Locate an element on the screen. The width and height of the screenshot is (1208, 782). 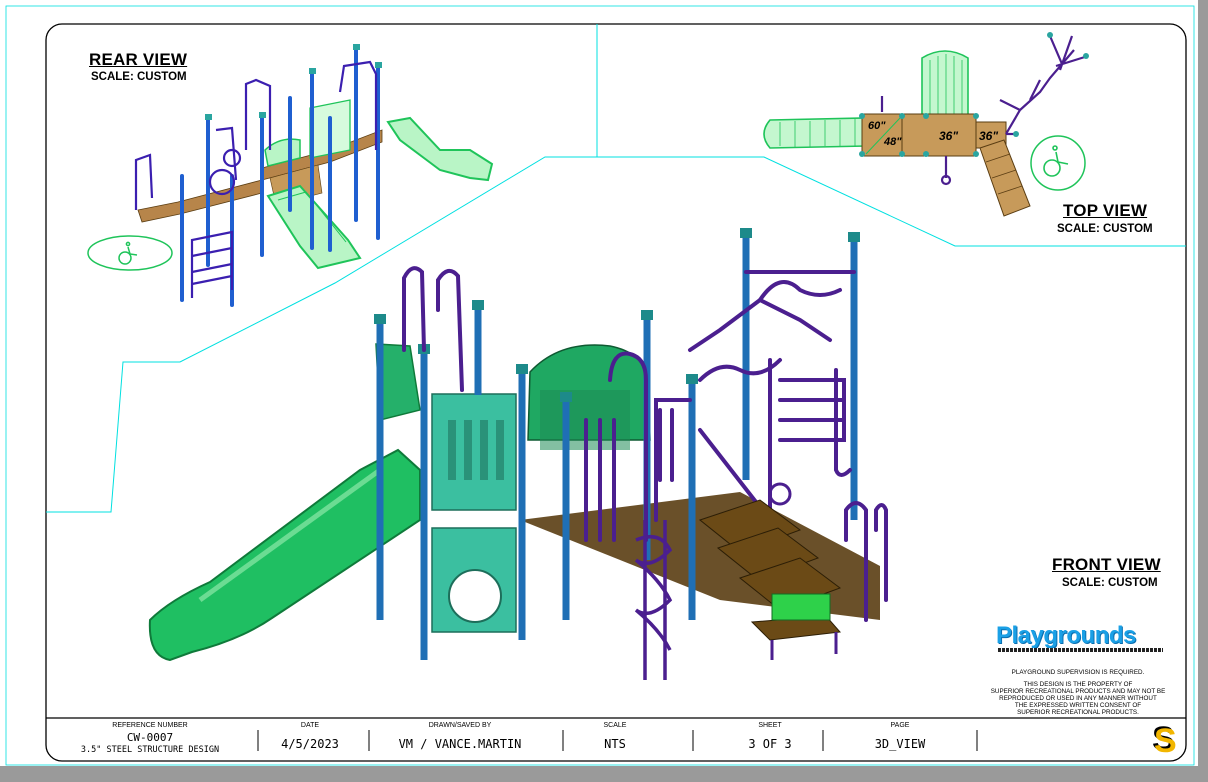
date-label: DATE is located at coordinates (310, 725).